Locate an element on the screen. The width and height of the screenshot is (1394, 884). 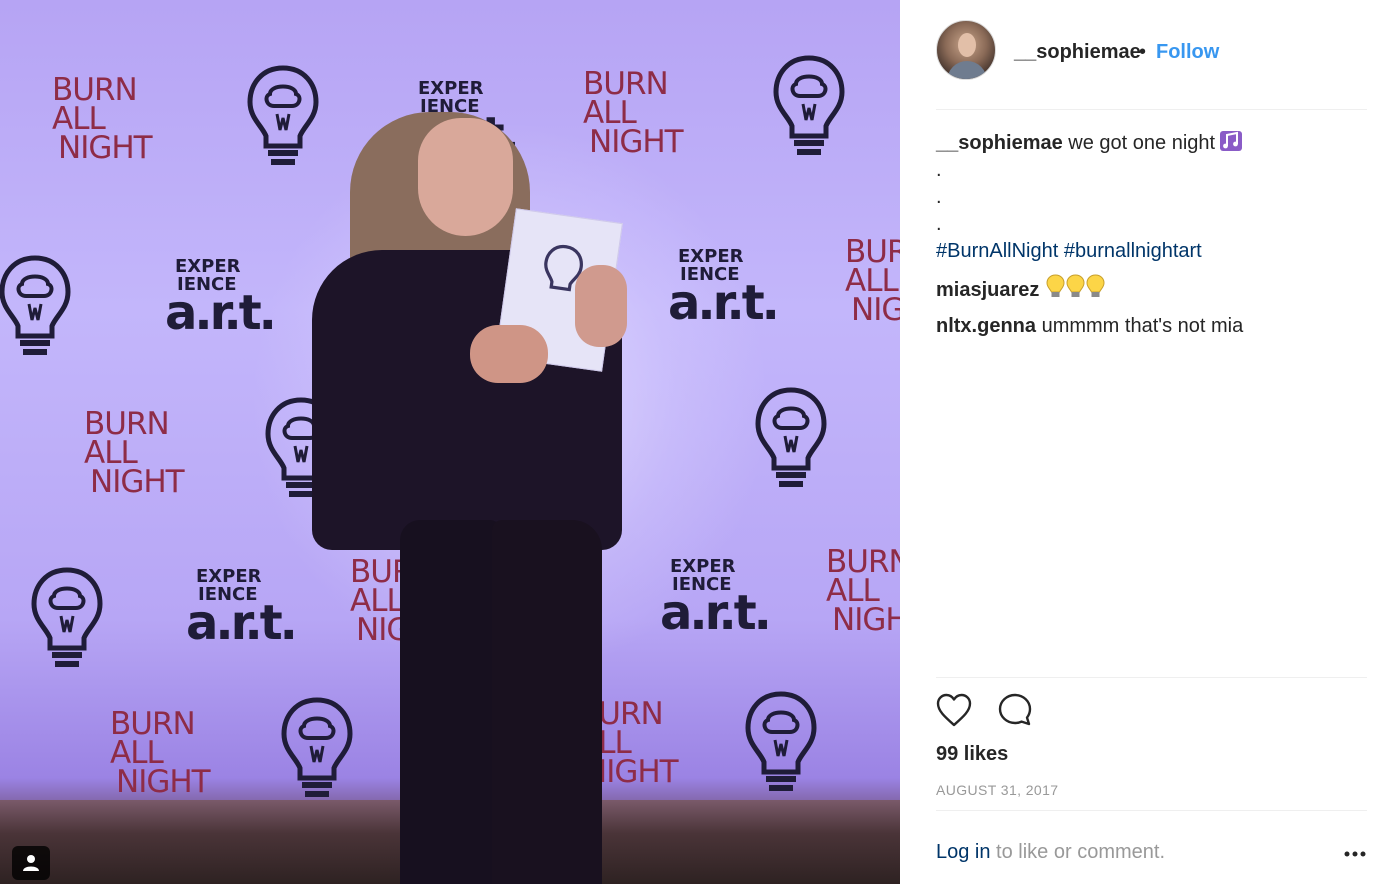
person-leg-right is located at coordinates (547, 702).